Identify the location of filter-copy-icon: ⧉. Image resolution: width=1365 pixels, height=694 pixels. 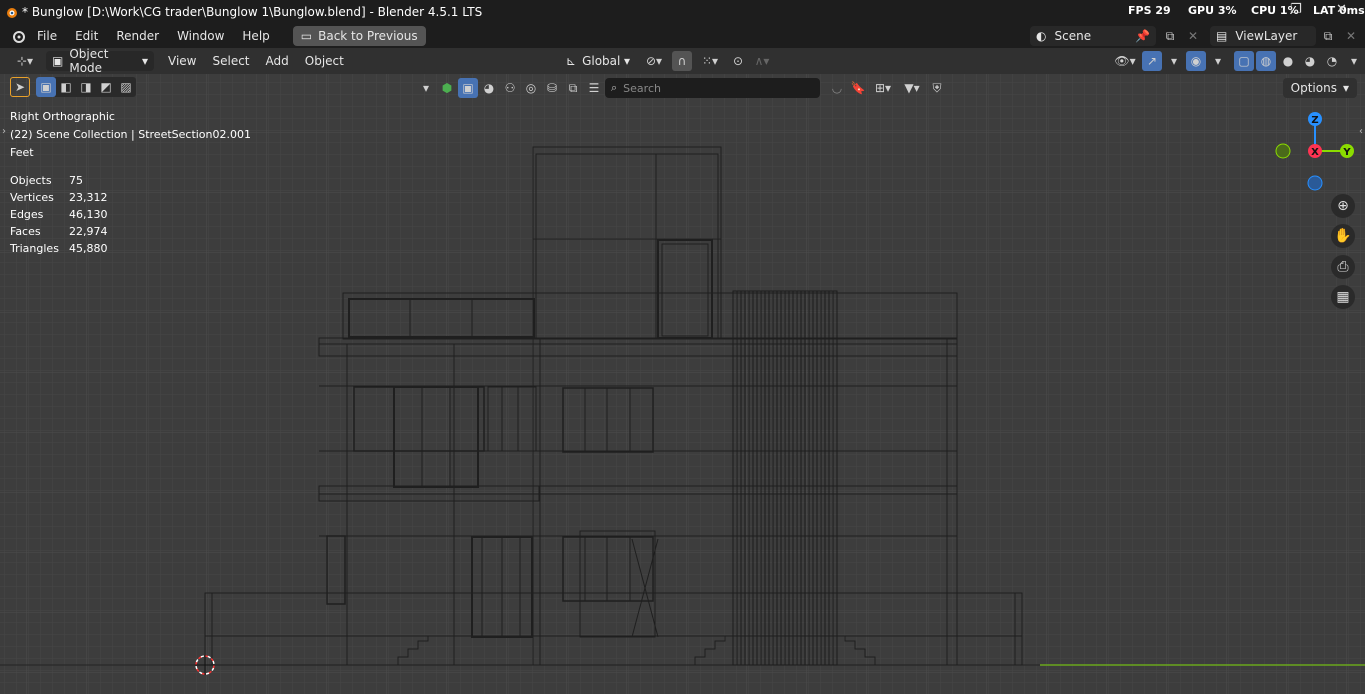
(573, 88).